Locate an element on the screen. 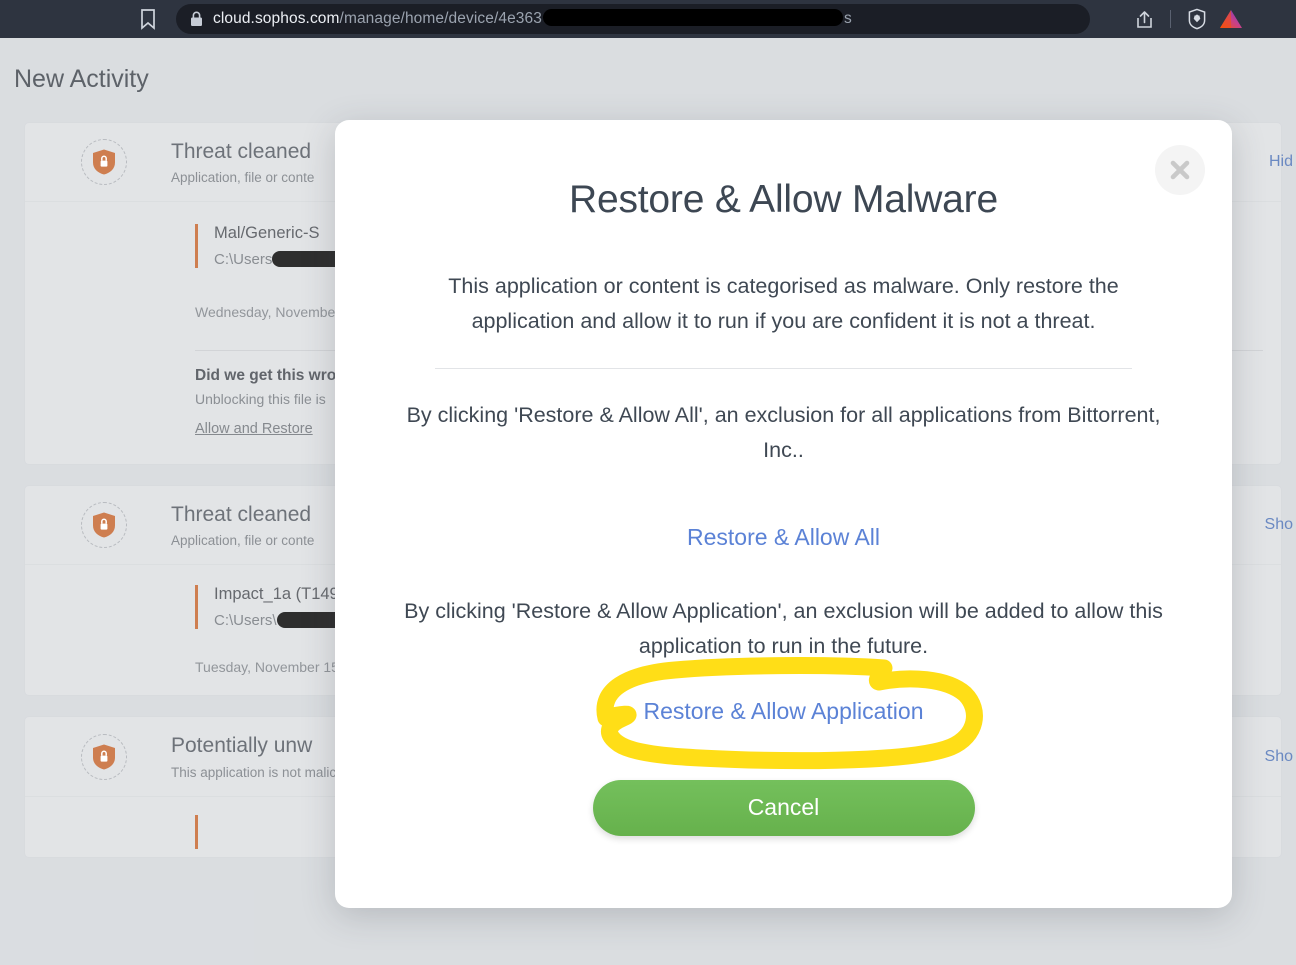 The image size is (1296, 965). cancel-button: Cancel is located at coordinates (783, 807).